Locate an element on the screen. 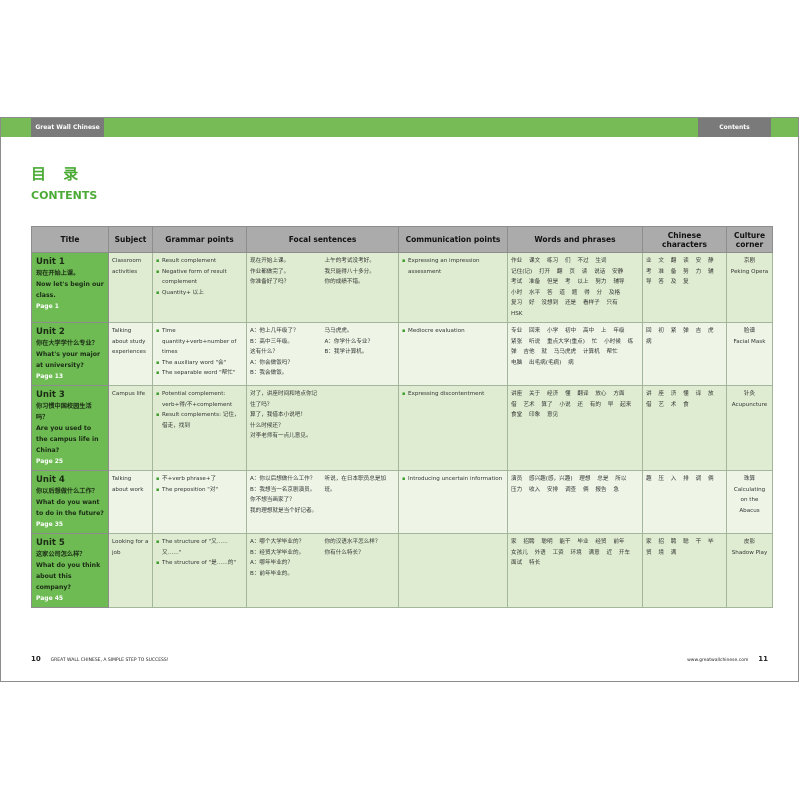 Image resolution: width=800 pixels, height=800 pixels. focal-sentence: B：我学计算机。 is located at coordinates (346, 352).